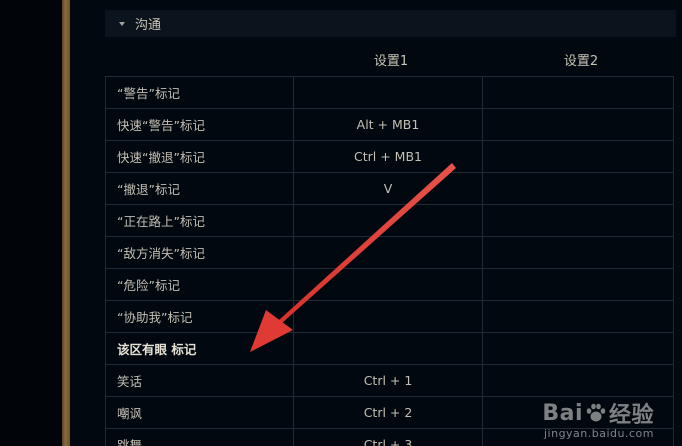  I want to click on action-label: “撤退”标记, so click(199, 188).